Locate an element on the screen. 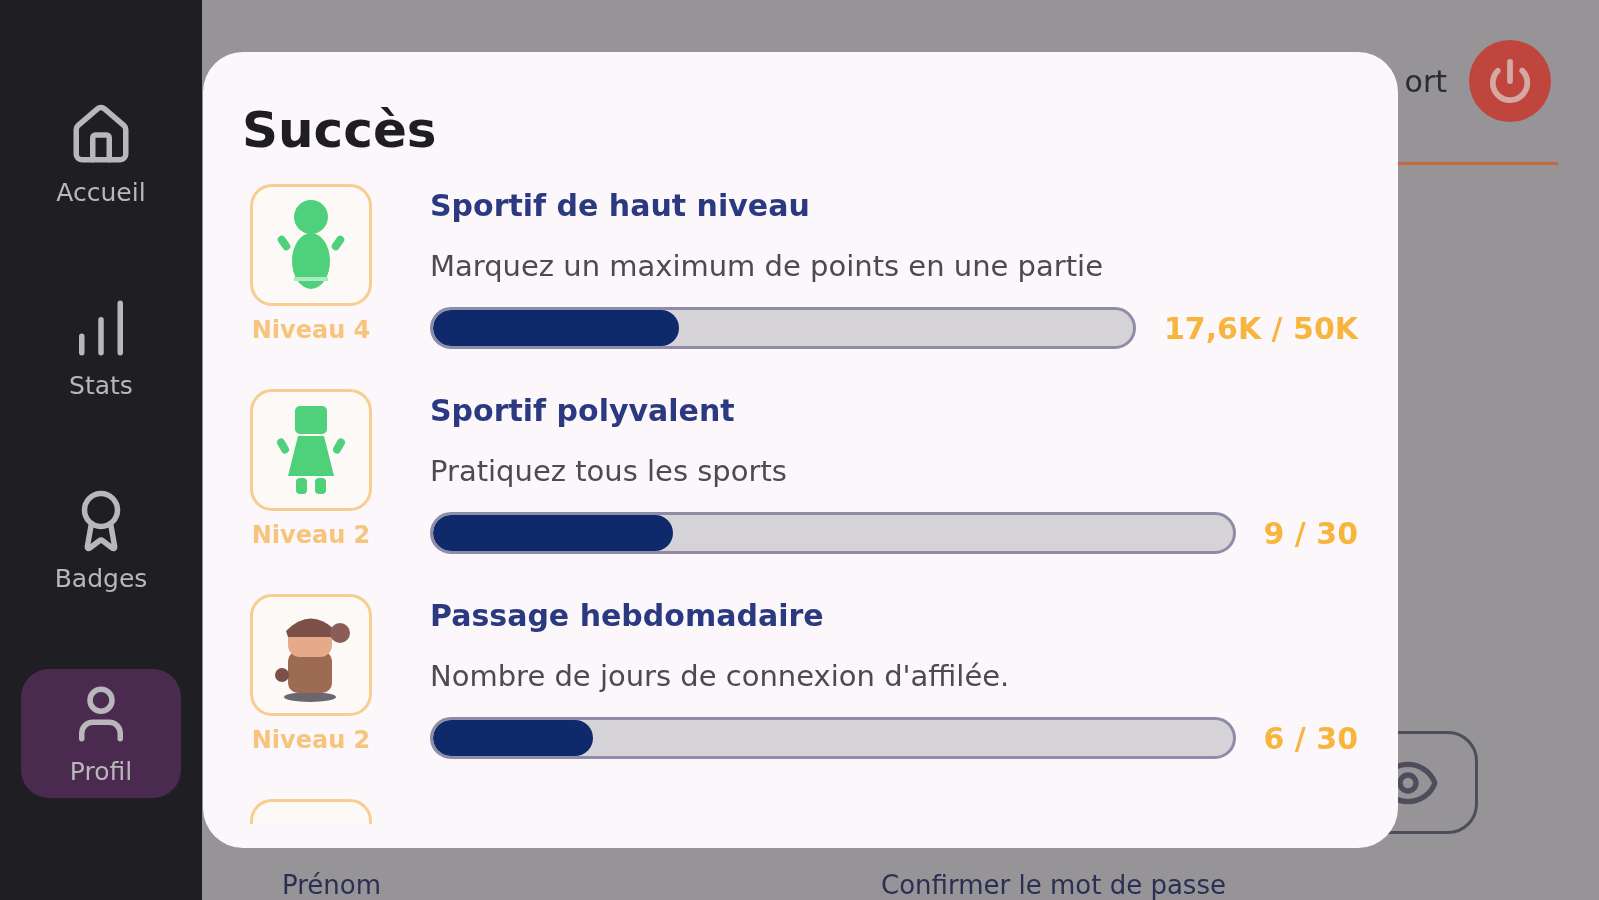 The image size is (1599, 900). level-label: Niveau 4 is located at coordinates (311, 330).